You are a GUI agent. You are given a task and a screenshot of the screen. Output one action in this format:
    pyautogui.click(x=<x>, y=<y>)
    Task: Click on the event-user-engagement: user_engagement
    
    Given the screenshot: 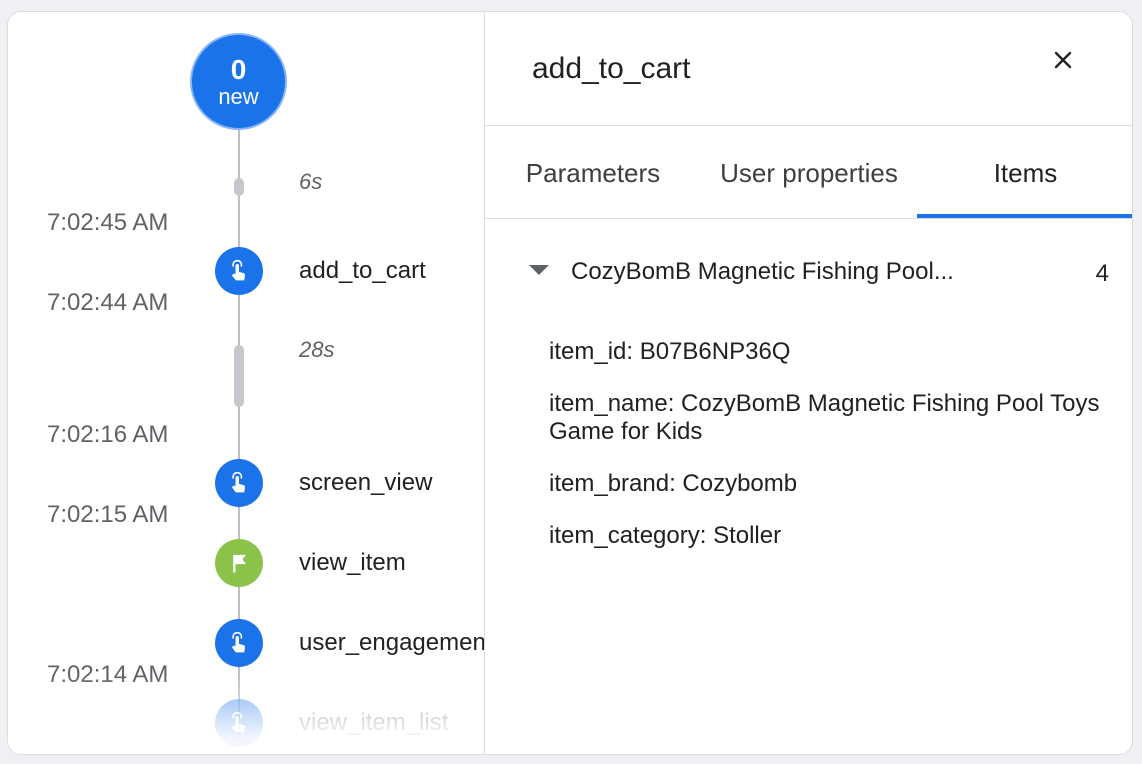 What is the action you would take?
    pyautogui.click(x=391, y=643)
    